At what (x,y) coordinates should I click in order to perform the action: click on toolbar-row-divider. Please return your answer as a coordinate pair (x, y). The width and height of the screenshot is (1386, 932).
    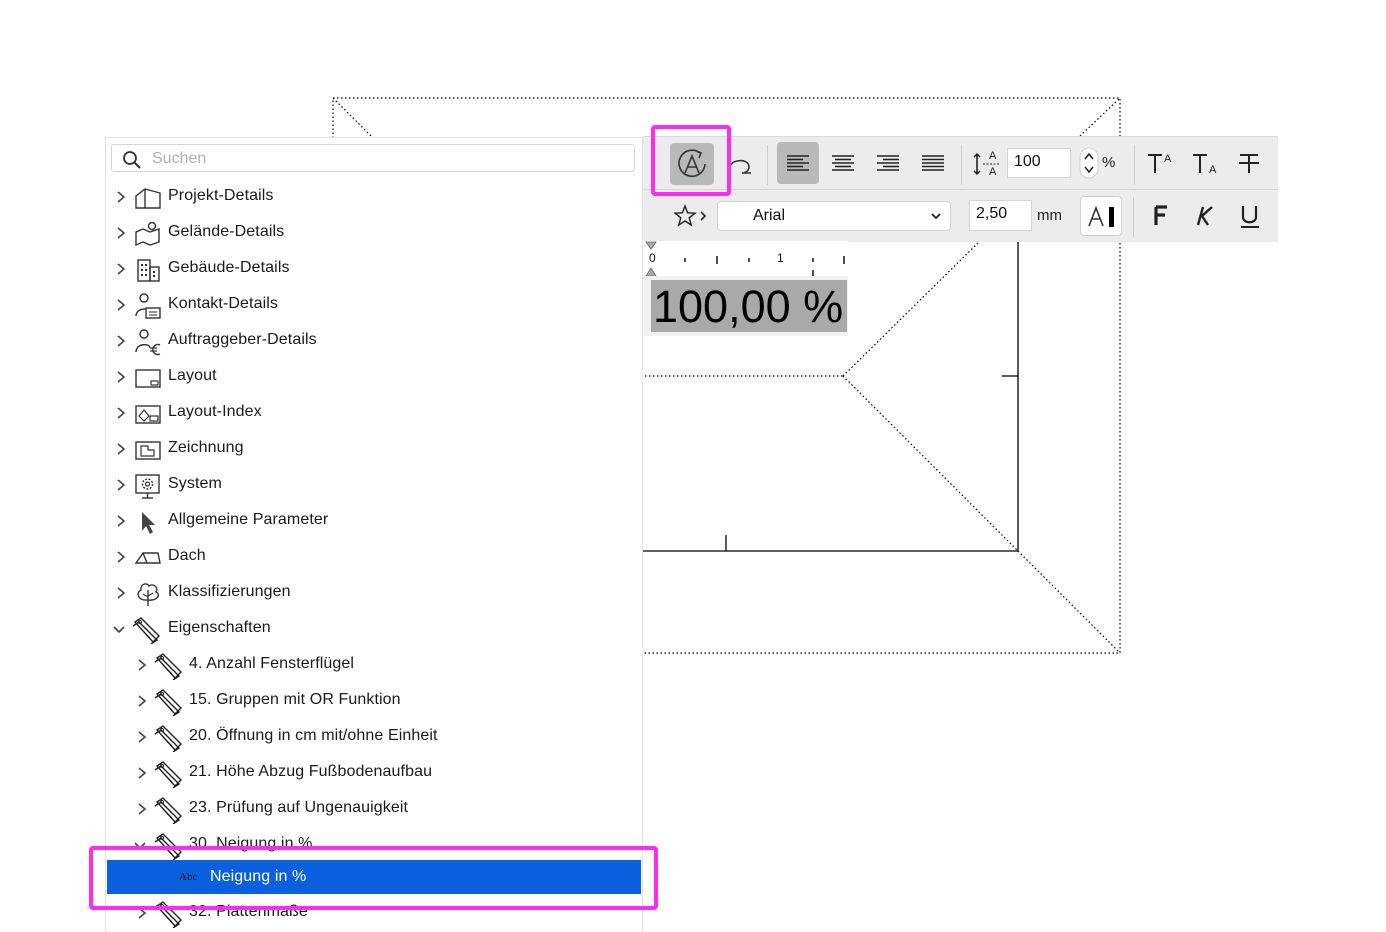
    Looking at the image, I should click on (960, 189).